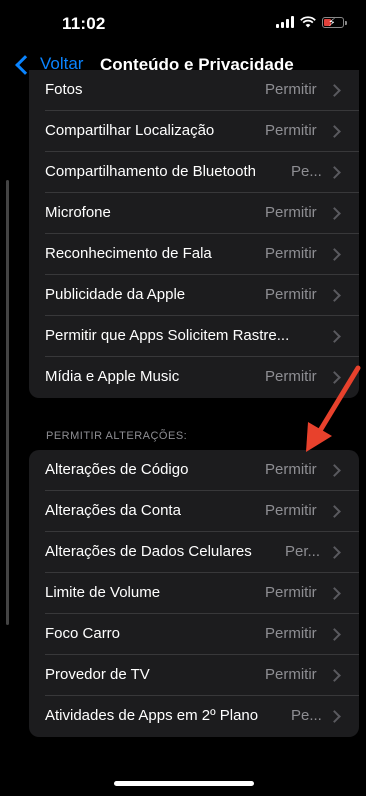  I want to click on row-label: Atividades de Apps em 2º Plano, so click(152, 715).